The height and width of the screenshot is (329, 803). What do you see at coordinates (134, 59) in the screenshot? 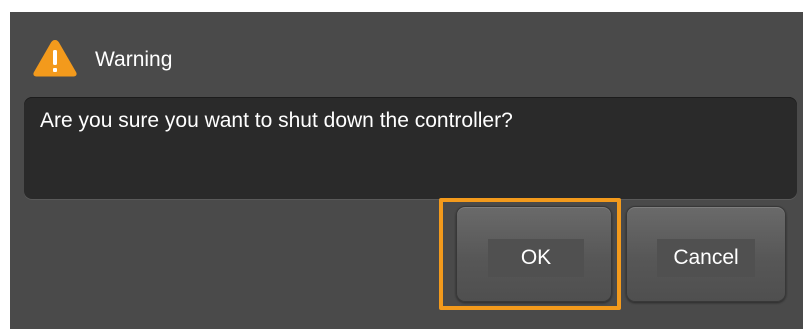
I see `dialog-title: Warning` at bounding box center [134, 59].